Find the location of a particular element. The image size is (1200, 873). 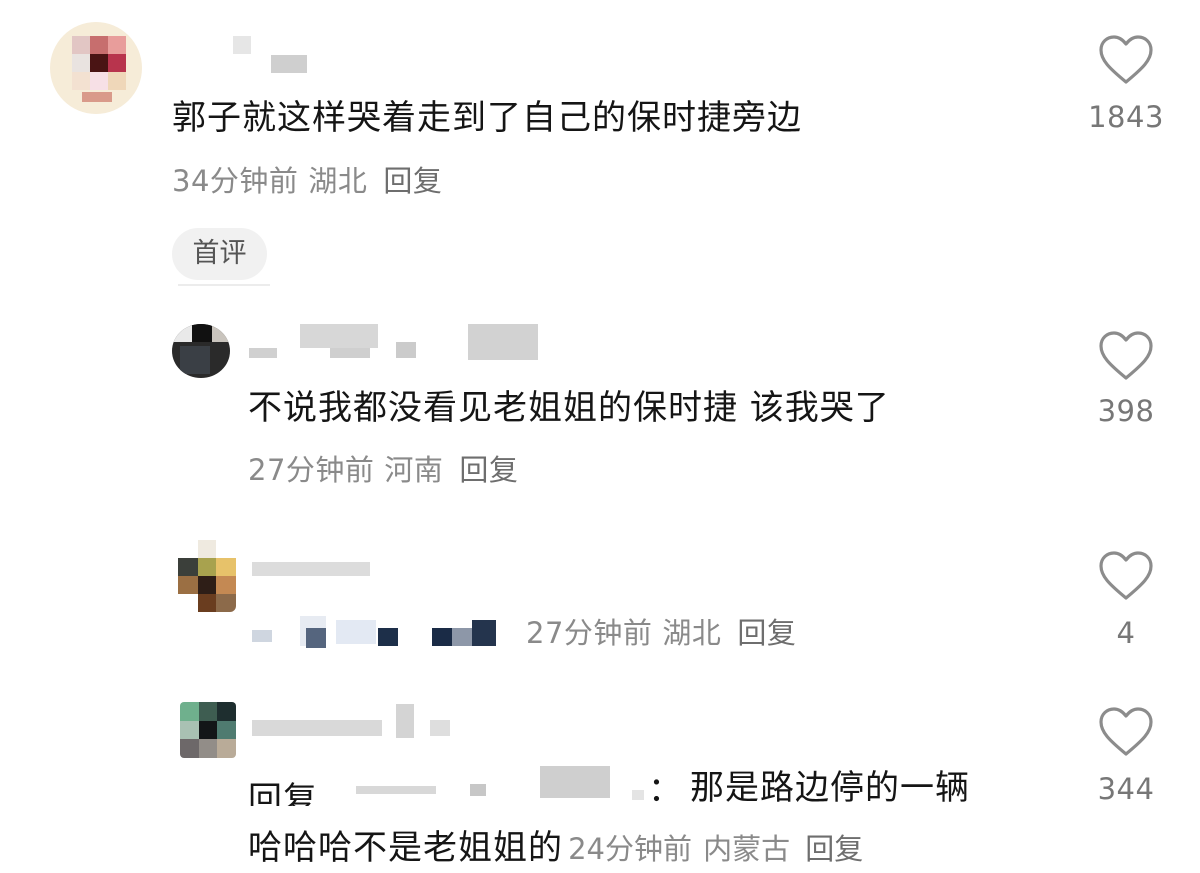

comment-text-line2: 哈哈哈不是老姐姐的 is located at coordinates (405, 848).